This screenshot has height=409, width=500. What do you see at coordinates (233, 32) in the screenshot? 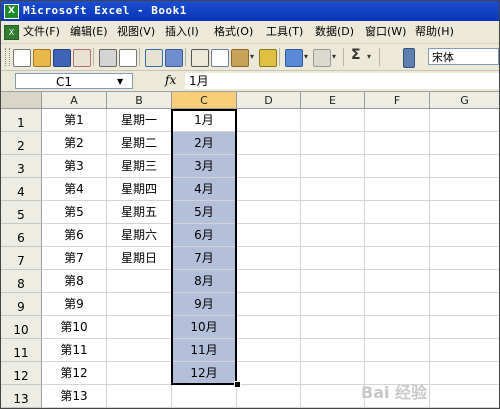
I see `menu-format: 格式(O)` at bounding box center [233, 32].